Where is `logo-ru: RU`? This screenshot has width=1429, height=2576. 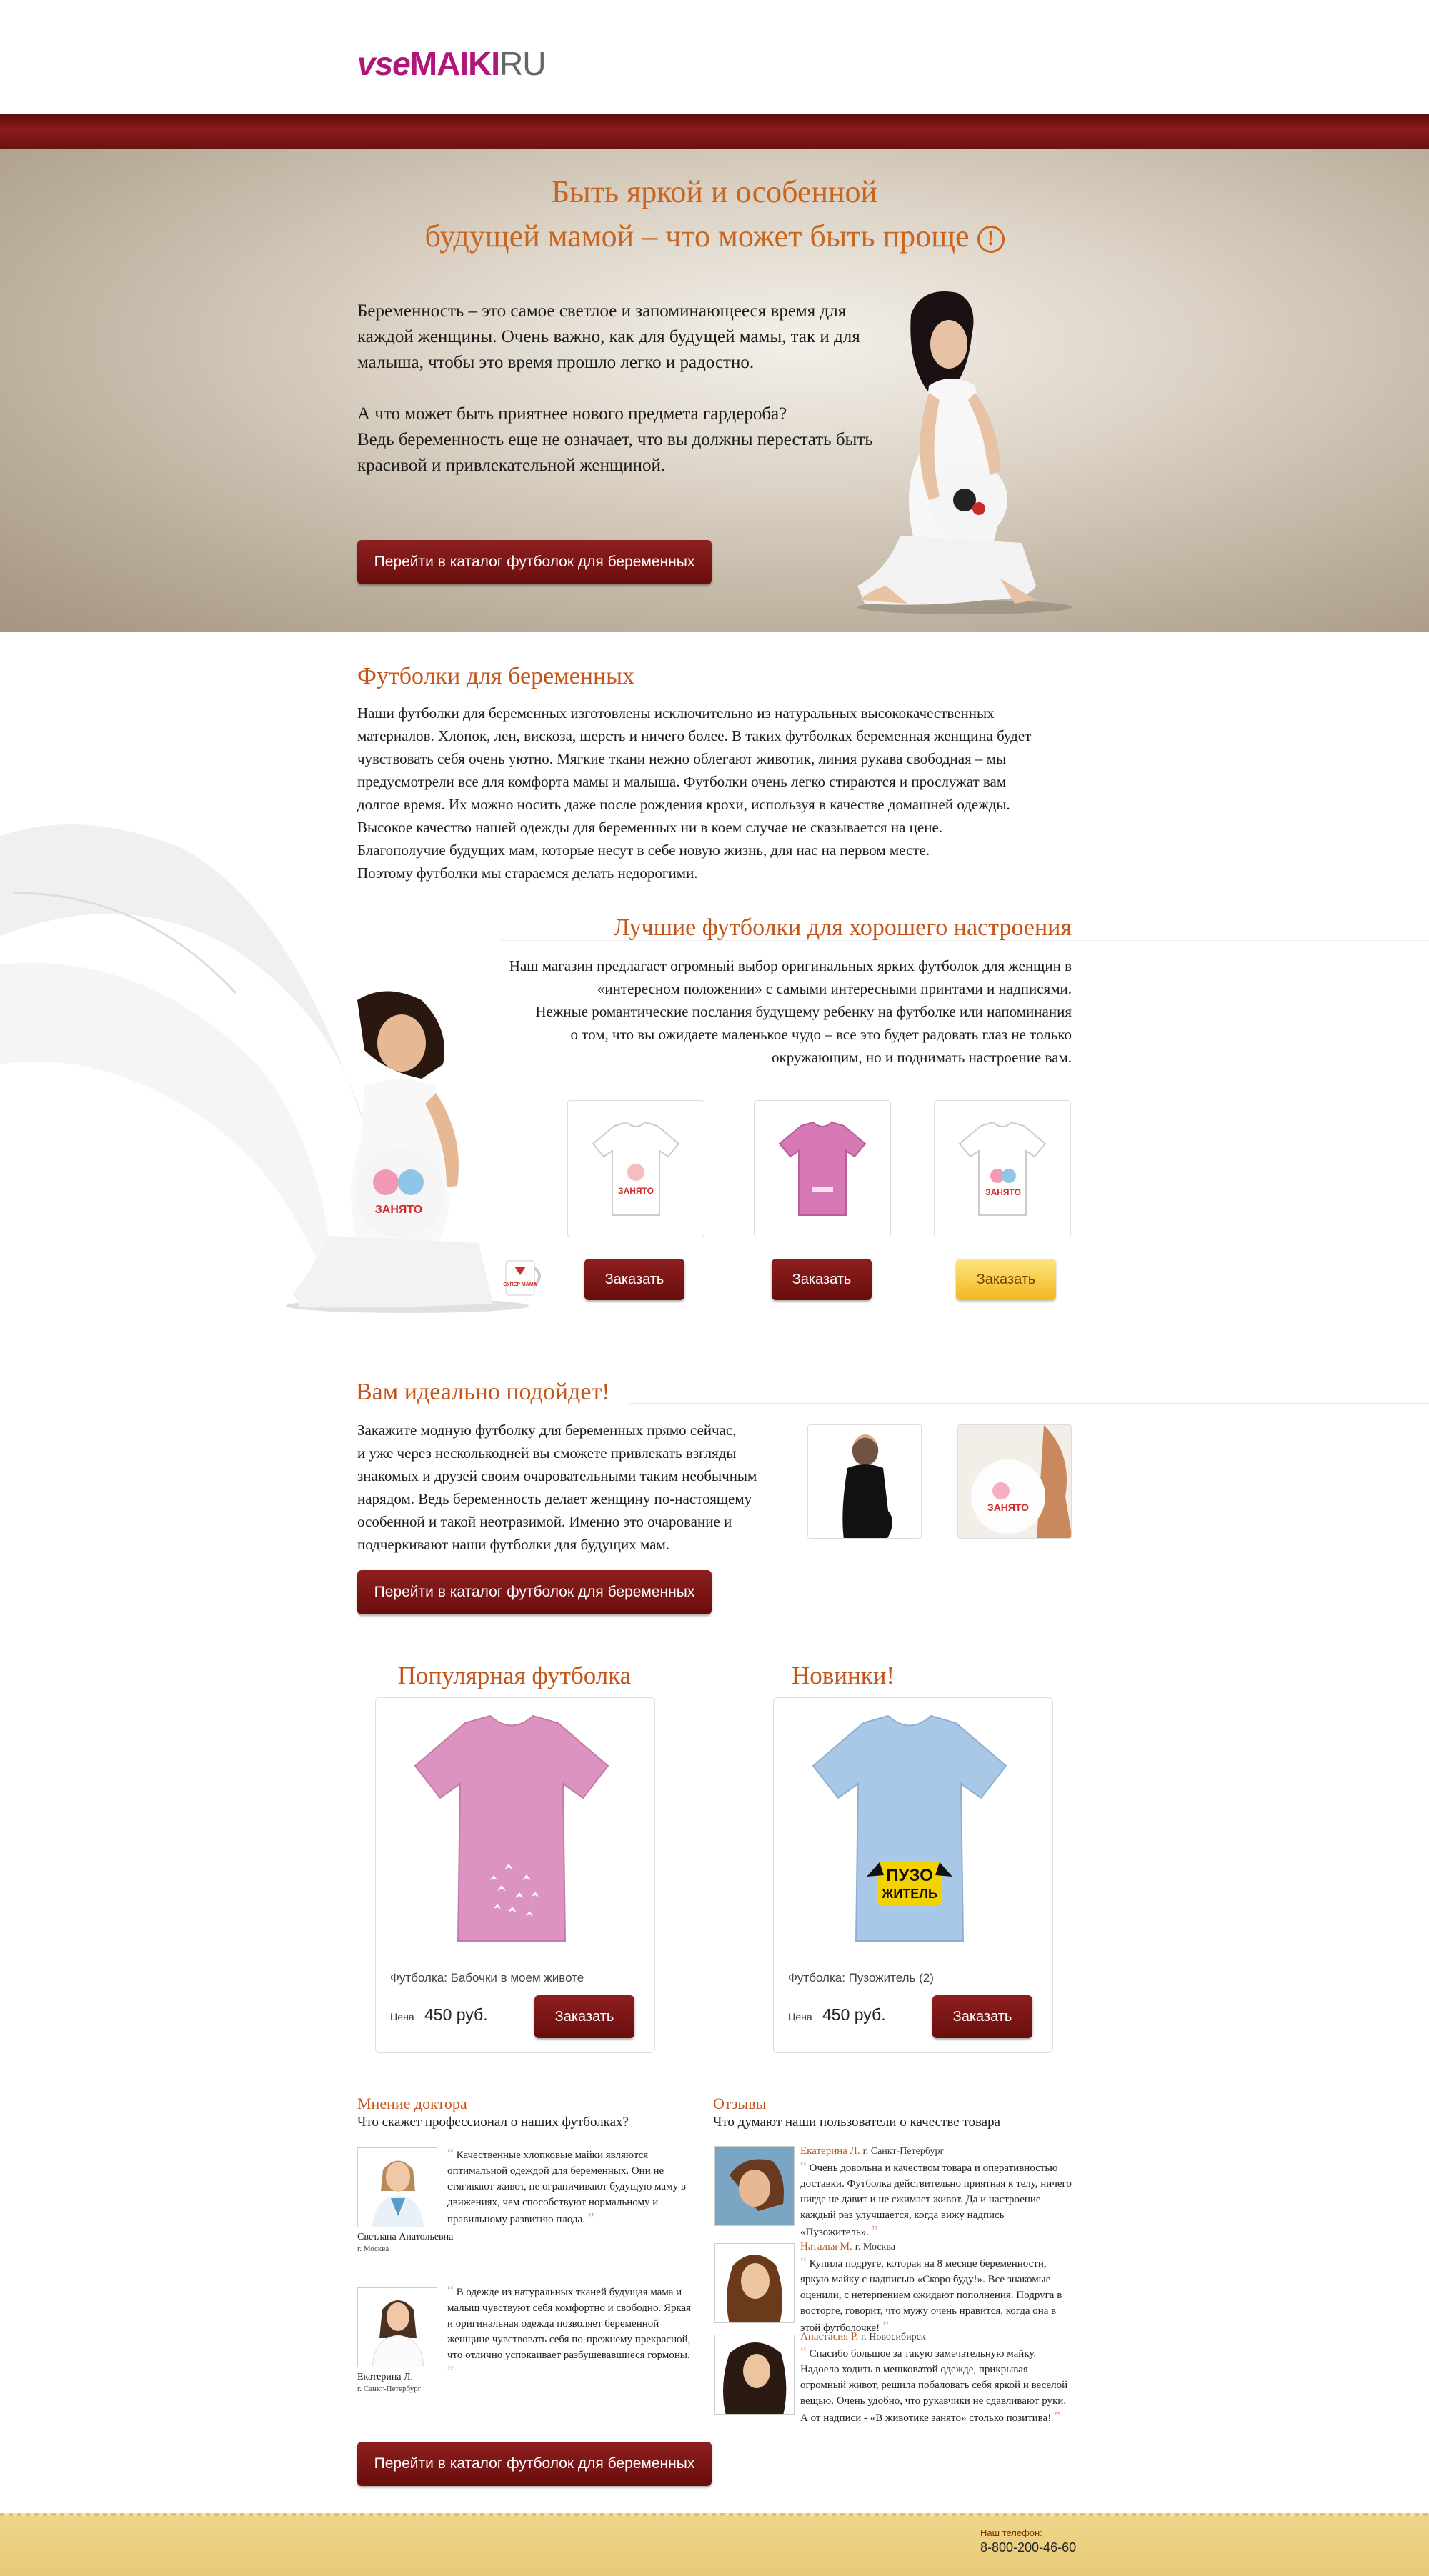
logo-ru: RU is located at coordinates (523, 63).